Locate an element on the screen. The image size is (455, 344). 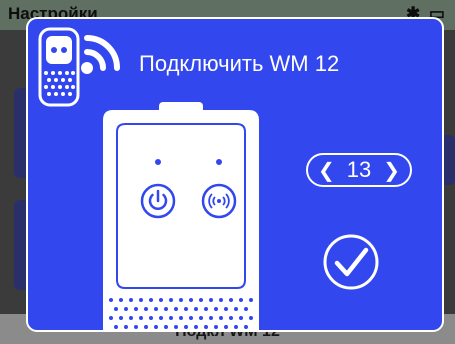
wireless-device-icon is located at coordinates (79, 67).